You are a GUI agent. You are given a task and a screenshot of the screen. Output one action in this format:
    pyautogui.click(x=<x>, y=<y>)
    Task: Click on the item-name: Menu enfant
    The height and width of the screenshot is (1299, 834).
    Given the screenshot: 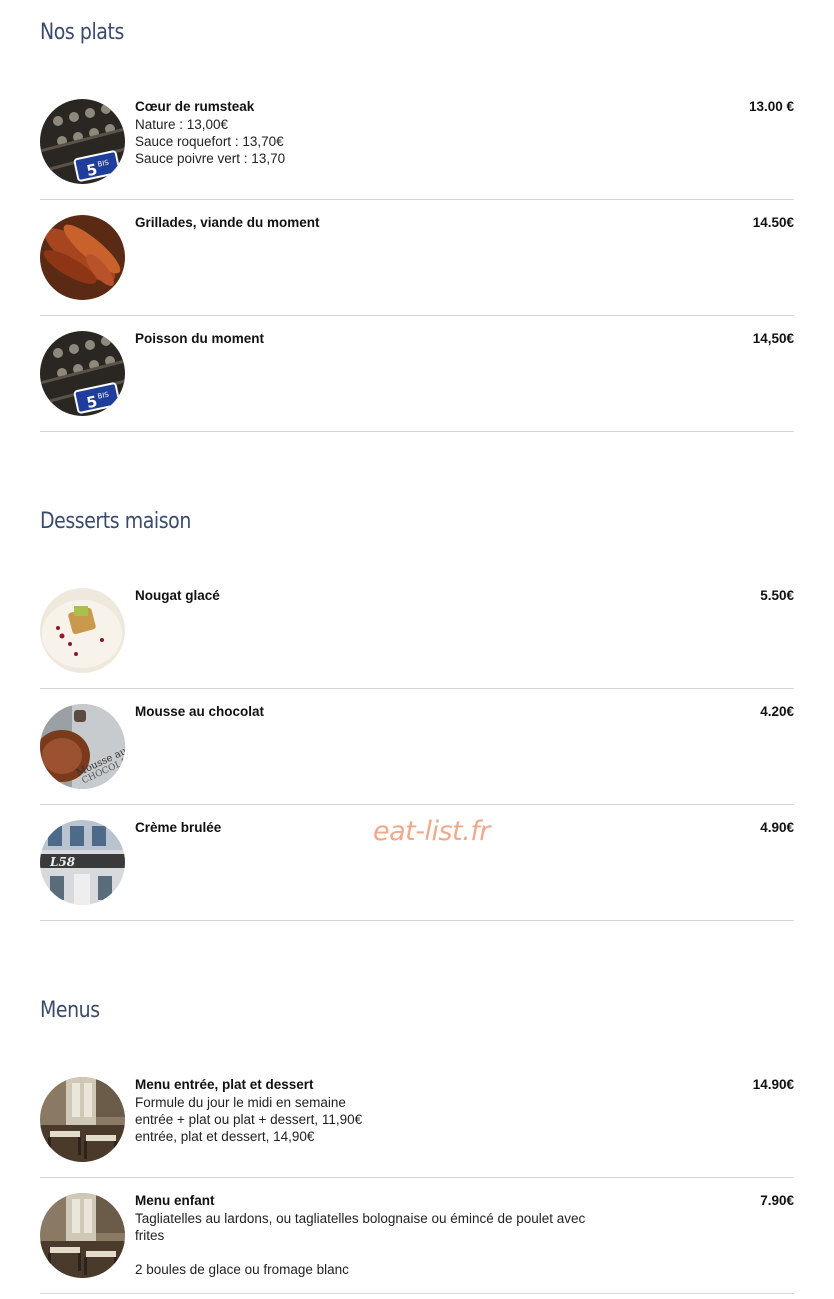 What is the action you would take?
    pyautogui.click(x=175, y=1200)
    